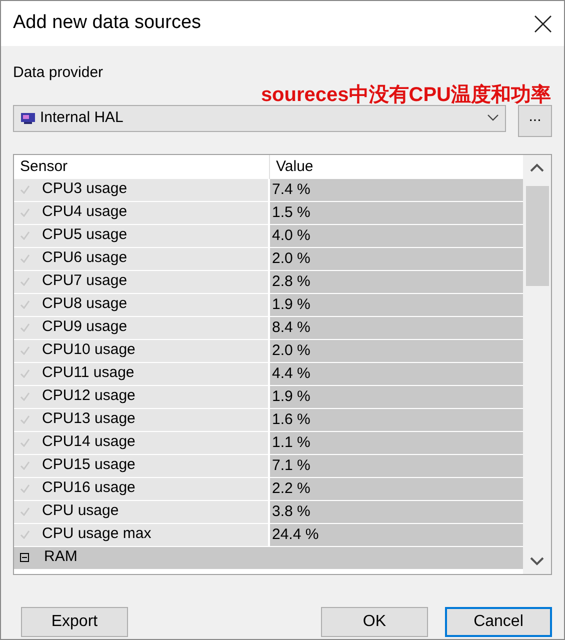 Image resolution: width=565 pixels, height=640 pixels. I want to click on table-cell: CPU7 usage, so click(142, 281).